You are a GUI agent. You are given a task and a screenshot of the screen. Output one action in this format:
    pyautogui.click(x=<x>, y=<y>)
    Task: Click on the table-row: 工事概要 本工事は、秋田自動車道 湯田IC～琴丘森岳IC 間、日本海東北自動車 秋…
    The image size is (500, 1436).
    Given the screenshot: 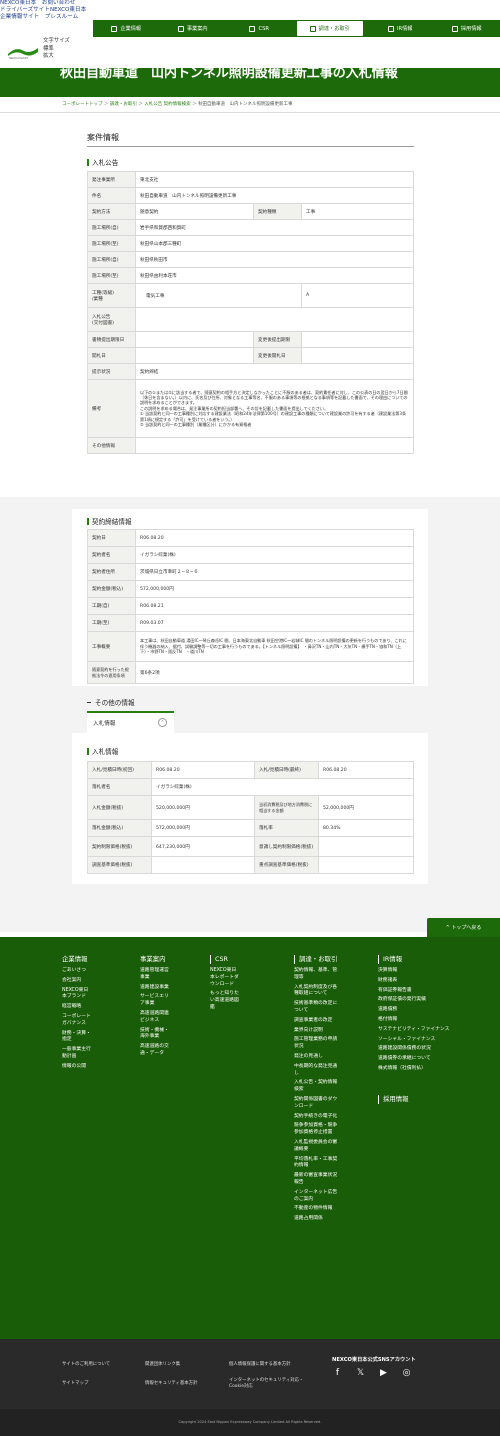 What is the action you would take?
    pyautogui.click(x=250, y=646)
    